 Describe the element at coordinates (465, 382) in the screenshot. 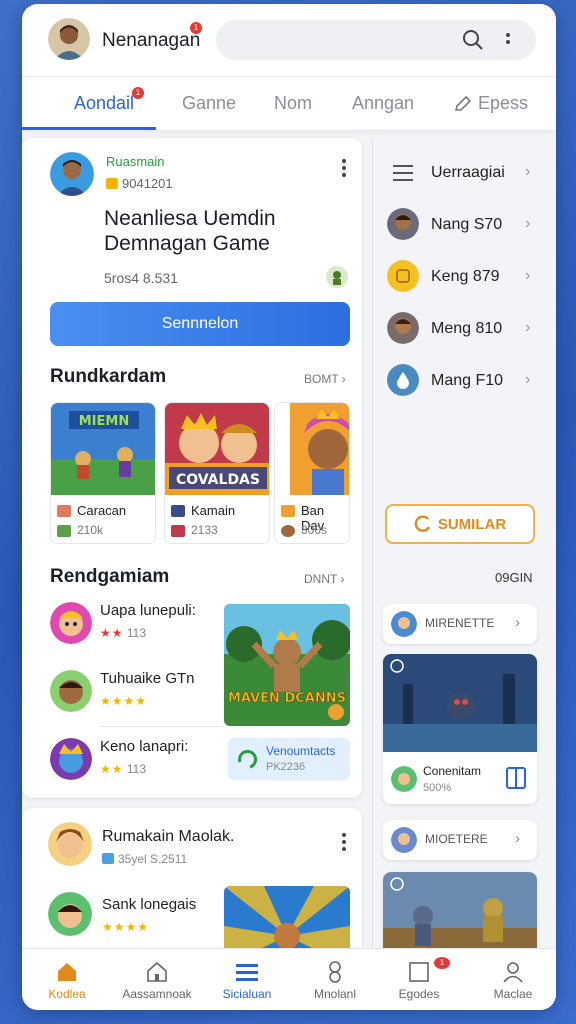

I see `side-menu-item: Mang F10 ›` at that location.